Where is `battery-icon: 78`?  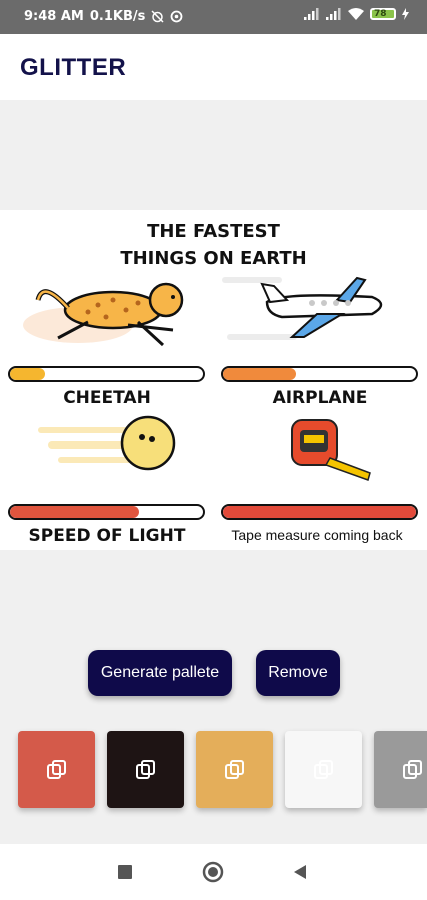 battery-icon: 78 is located at coordinates (383, 14).